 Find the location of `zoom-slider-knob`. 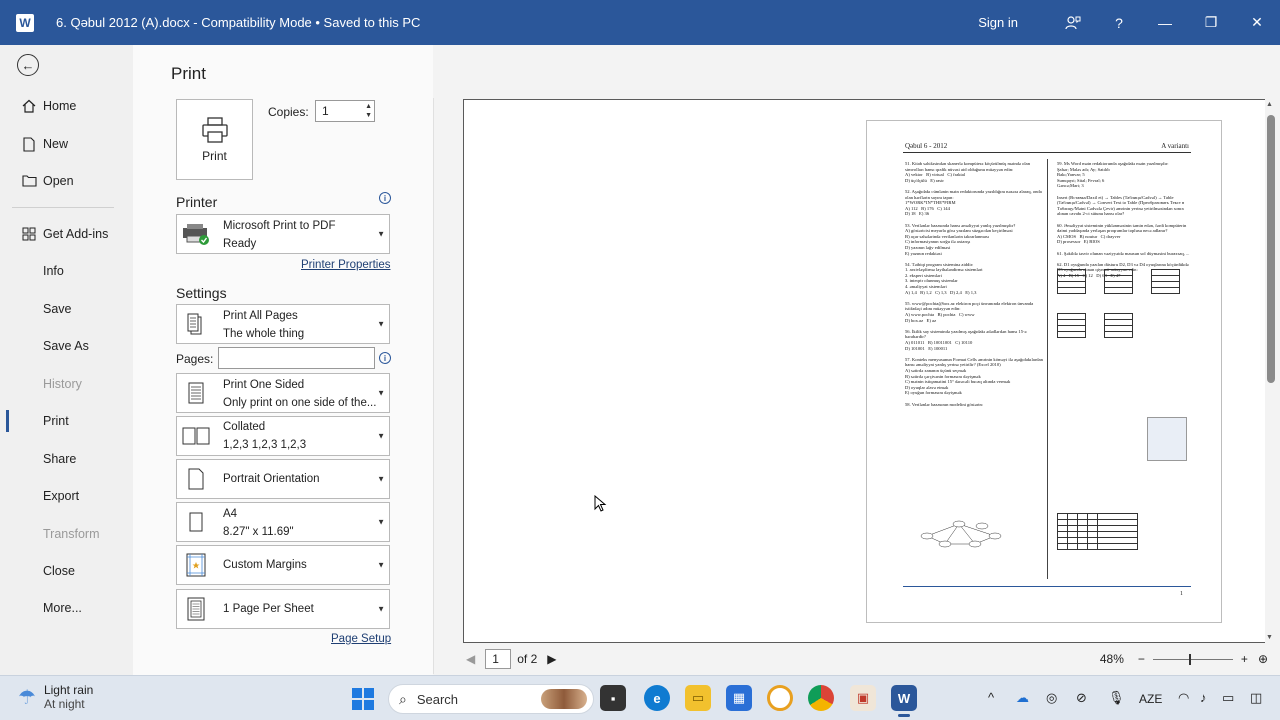

zoom-slider-knob is located at coordinates (1189, 659).